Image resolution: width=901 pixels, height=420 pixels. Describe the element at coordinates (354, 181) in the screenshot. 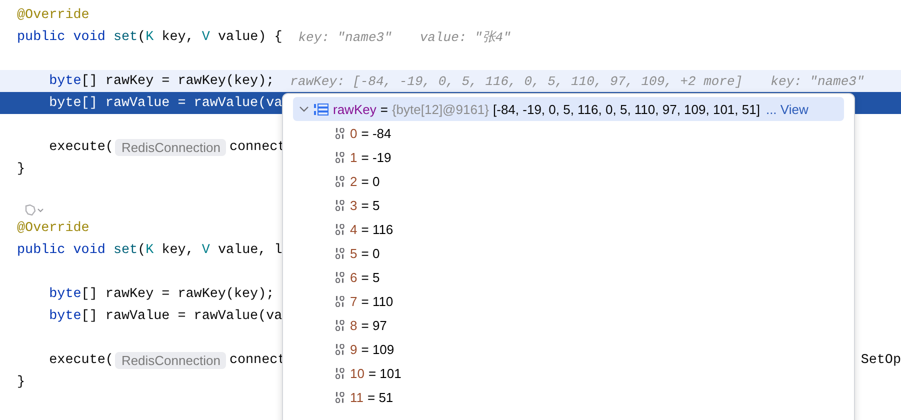

I see `element-index: 2` at that location.